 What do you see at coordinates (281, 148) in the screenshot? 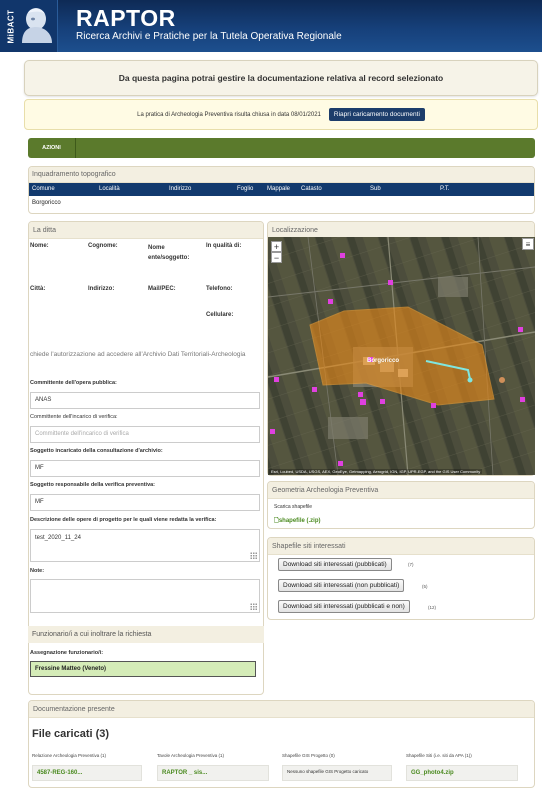
I see `actions-bar: AZIONI` at bounding box center [281, 148].